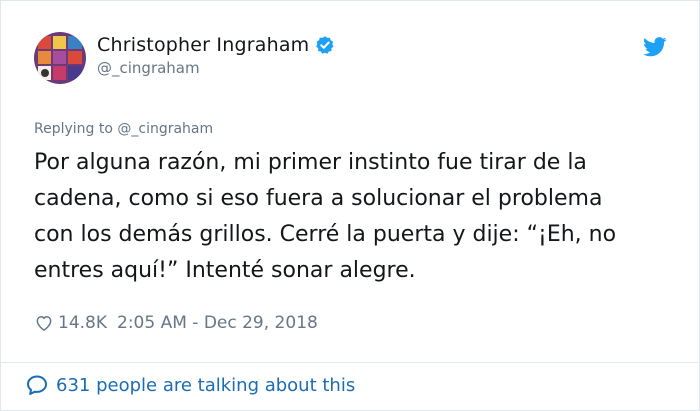  What do you see at coordinates (37, 385) in the screenshot?
I see `speech-bubble-icon` at bounding box center [37, 385].